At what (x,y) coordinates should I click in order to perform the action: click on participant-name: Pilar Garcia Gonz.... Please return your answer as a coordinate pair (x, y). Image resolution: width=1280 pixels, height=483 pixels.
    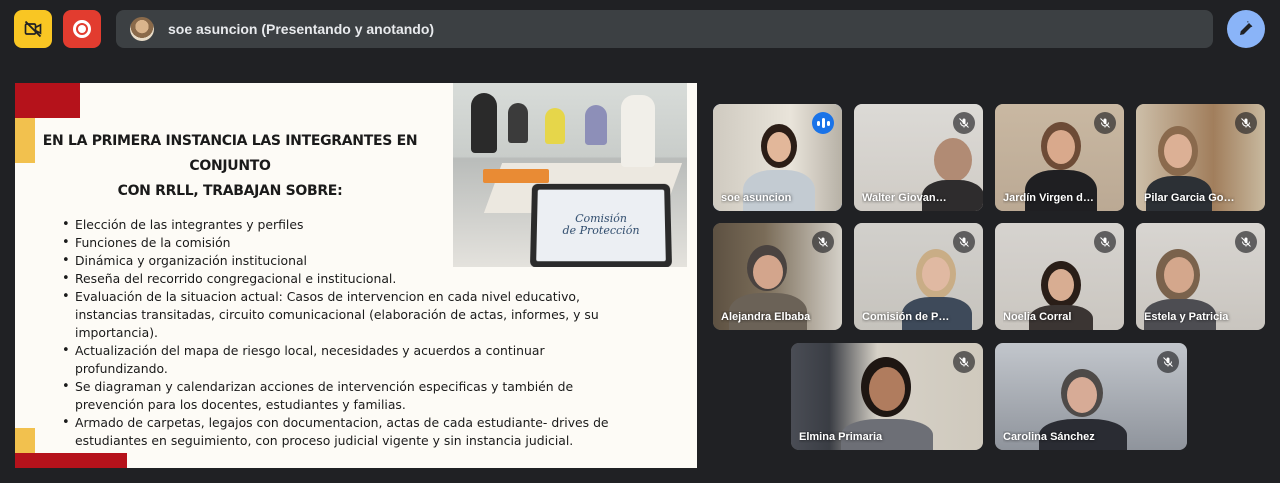
    Looking at the image, I should click on (1189, 198).